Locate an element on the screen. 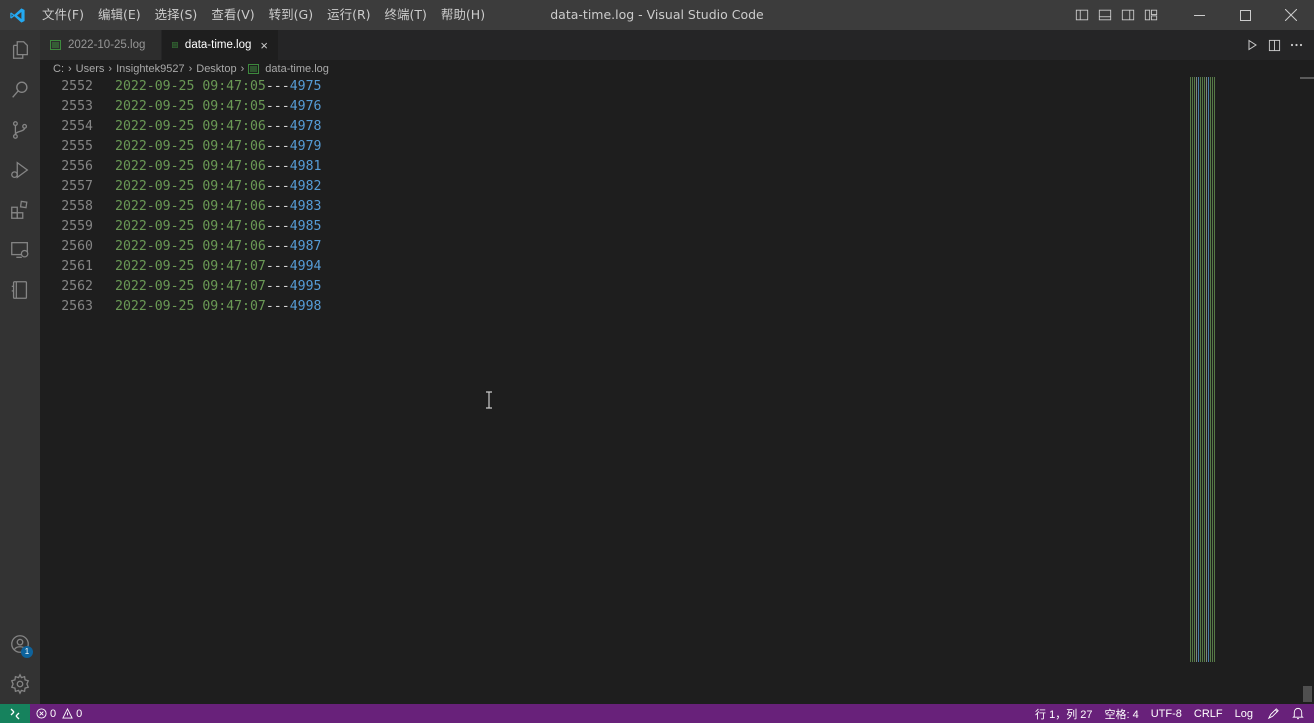 The width and height of the screenshot is (1314, 723). line-number: 2563 is located at coordinates (77, 306).